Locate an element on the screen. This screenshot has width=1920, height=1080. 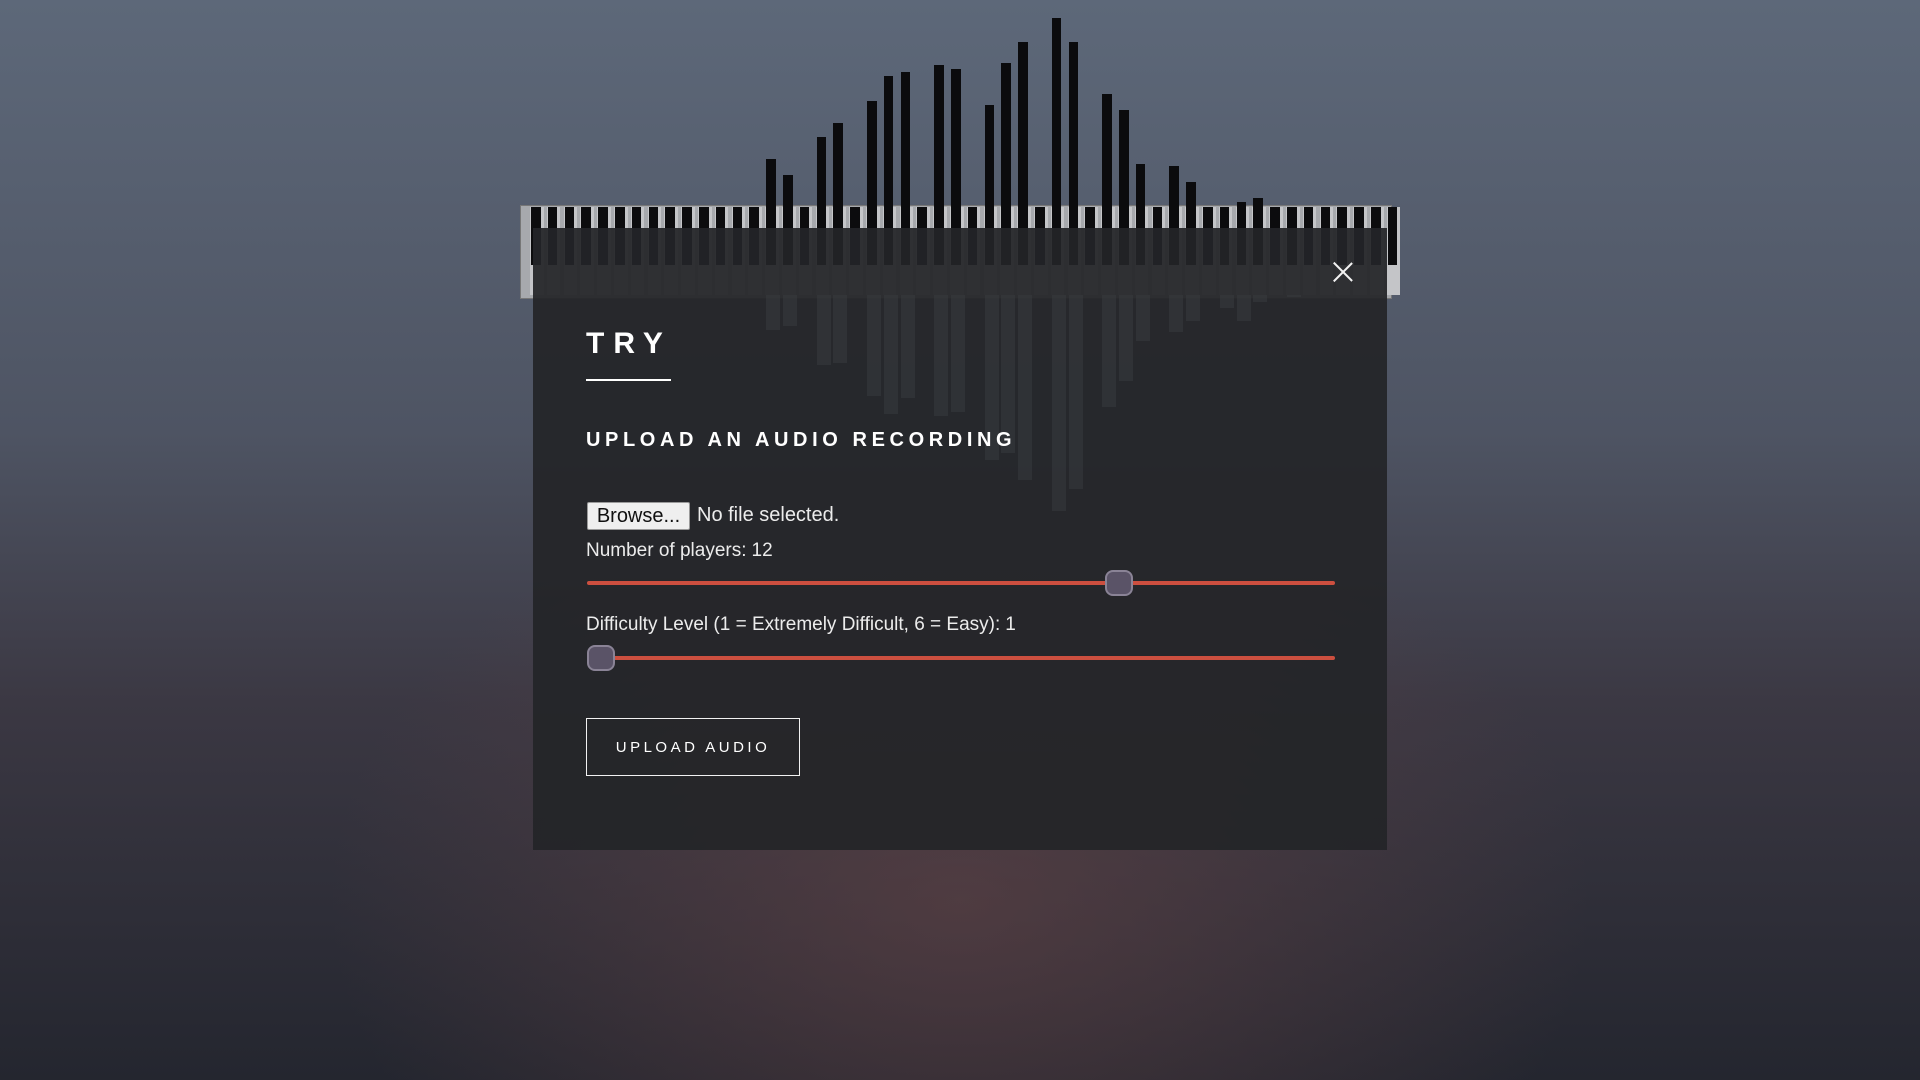
players-label-text: Number of players: is located at coordinates (666, 550).